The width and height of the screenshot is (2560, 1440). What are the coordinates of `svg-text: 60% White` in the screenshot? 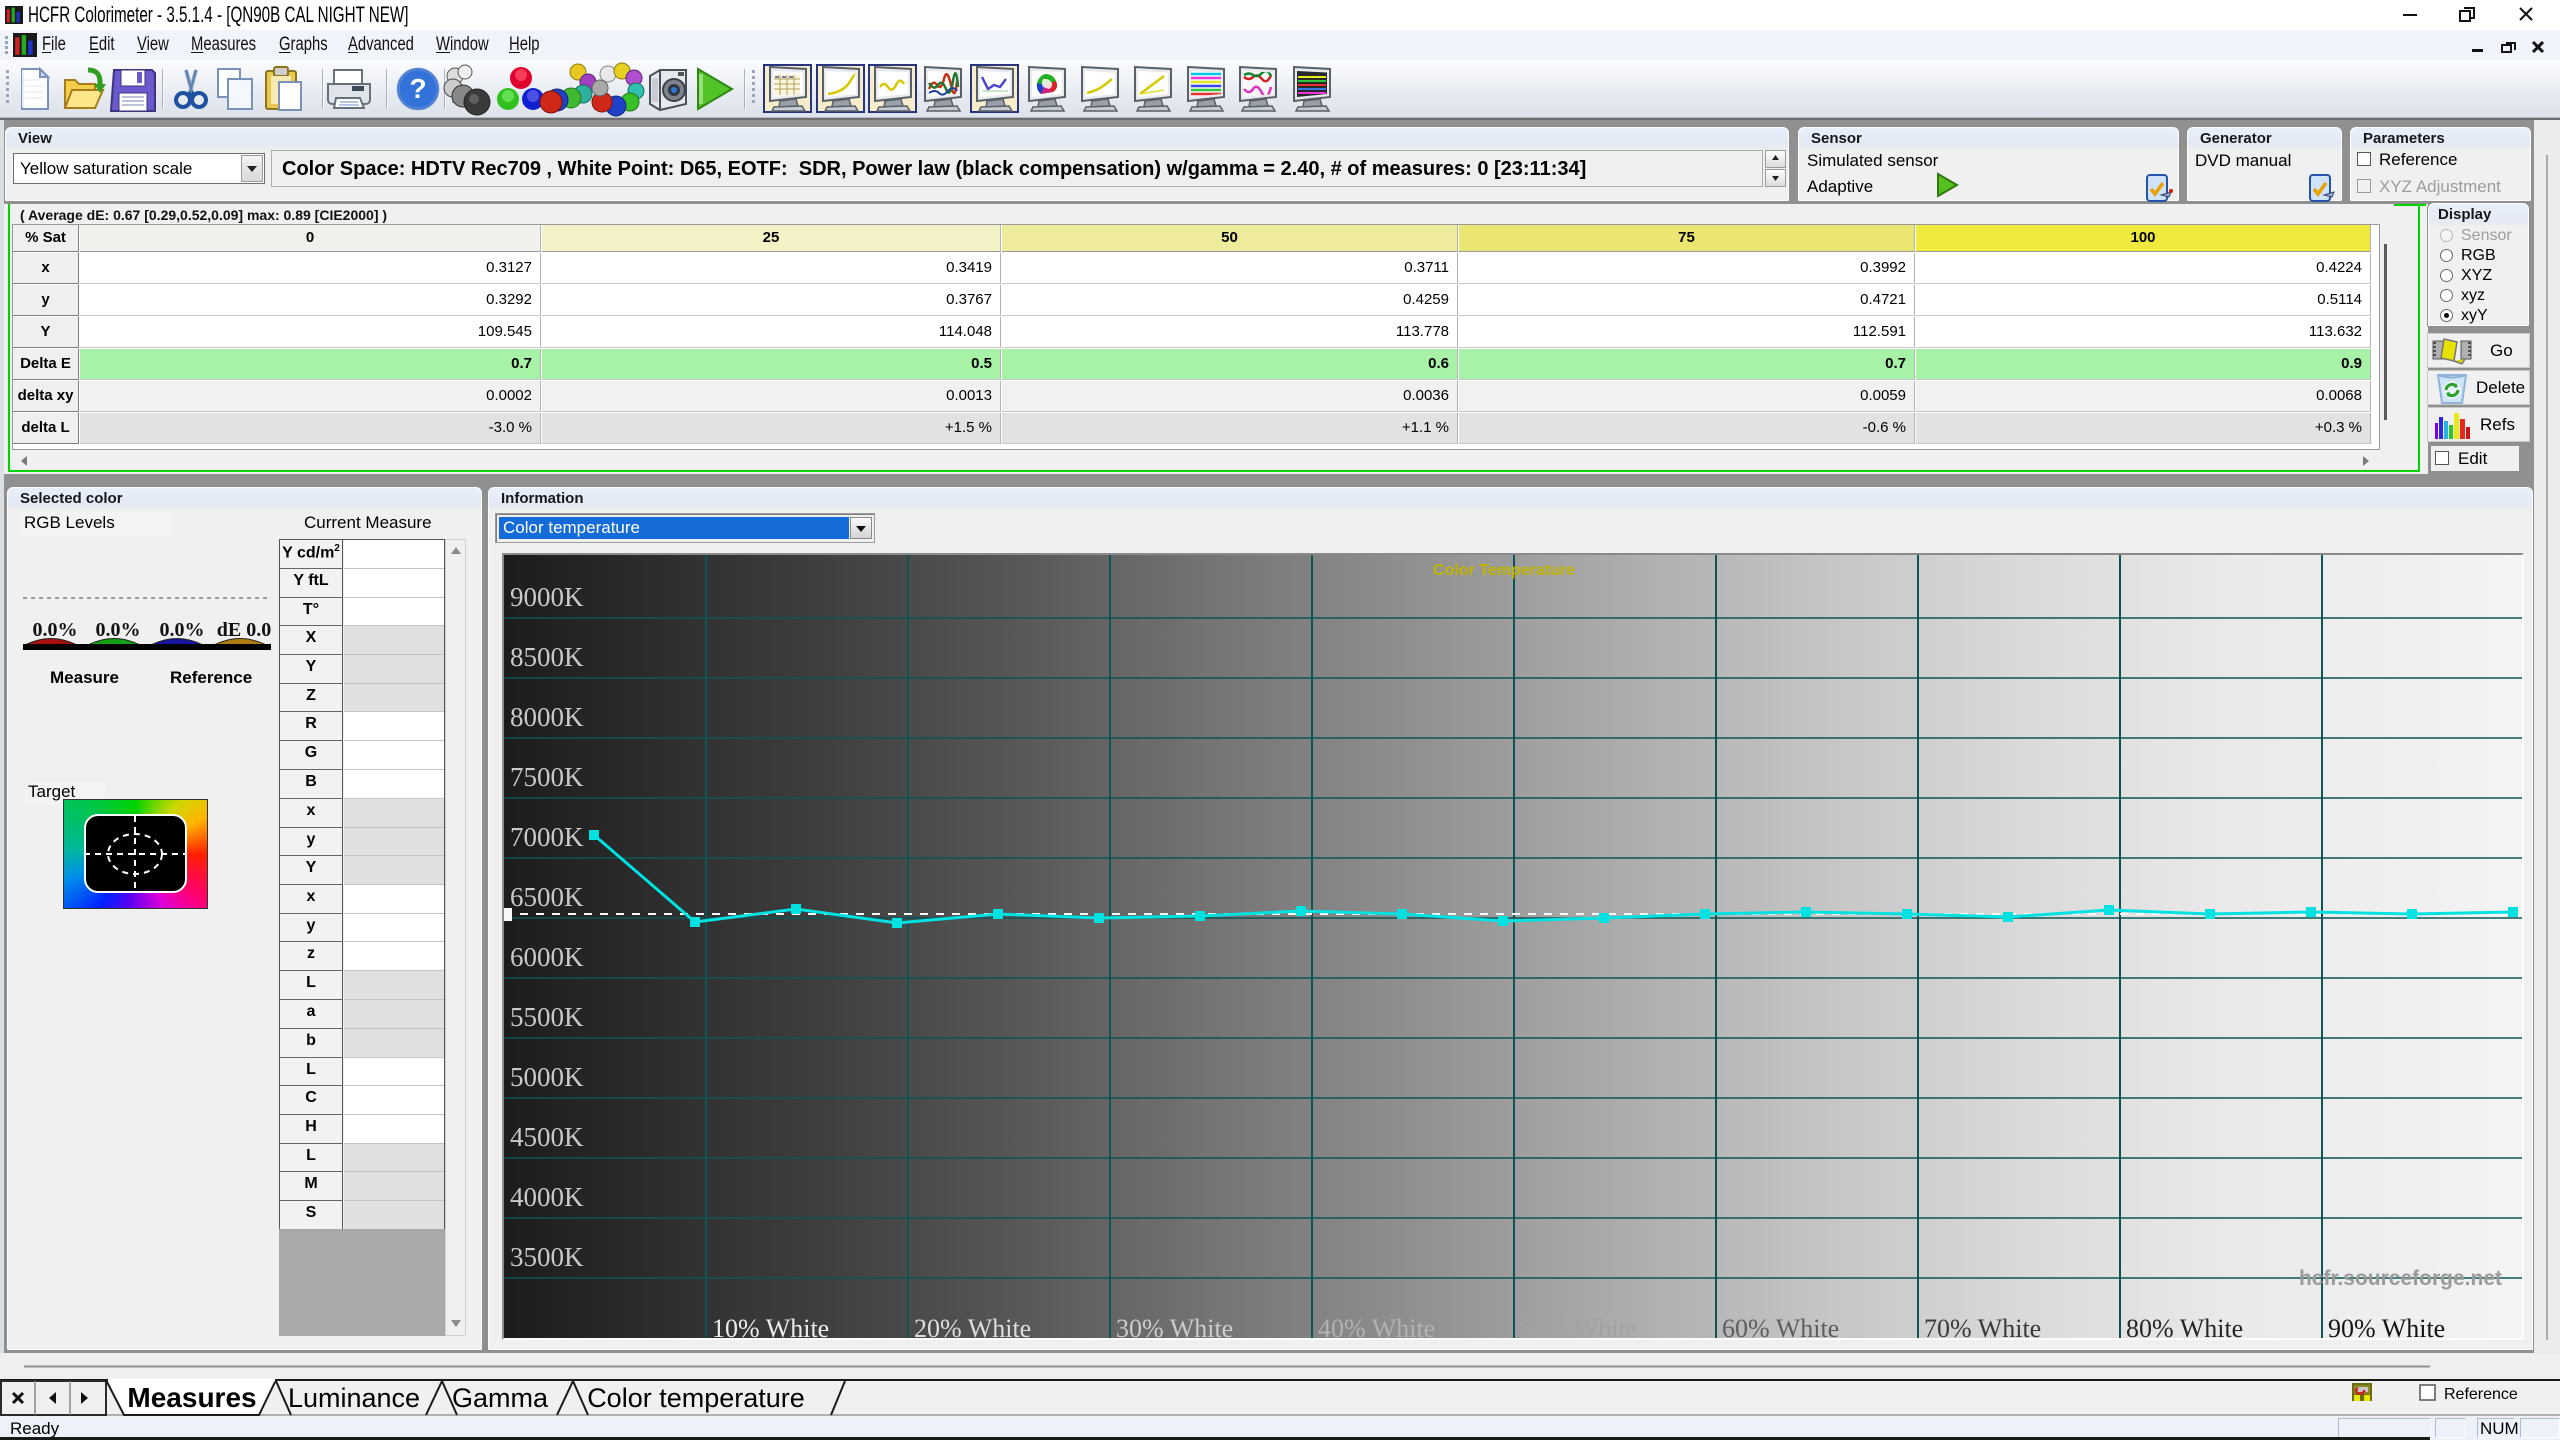 It's located at (1780, 1326).